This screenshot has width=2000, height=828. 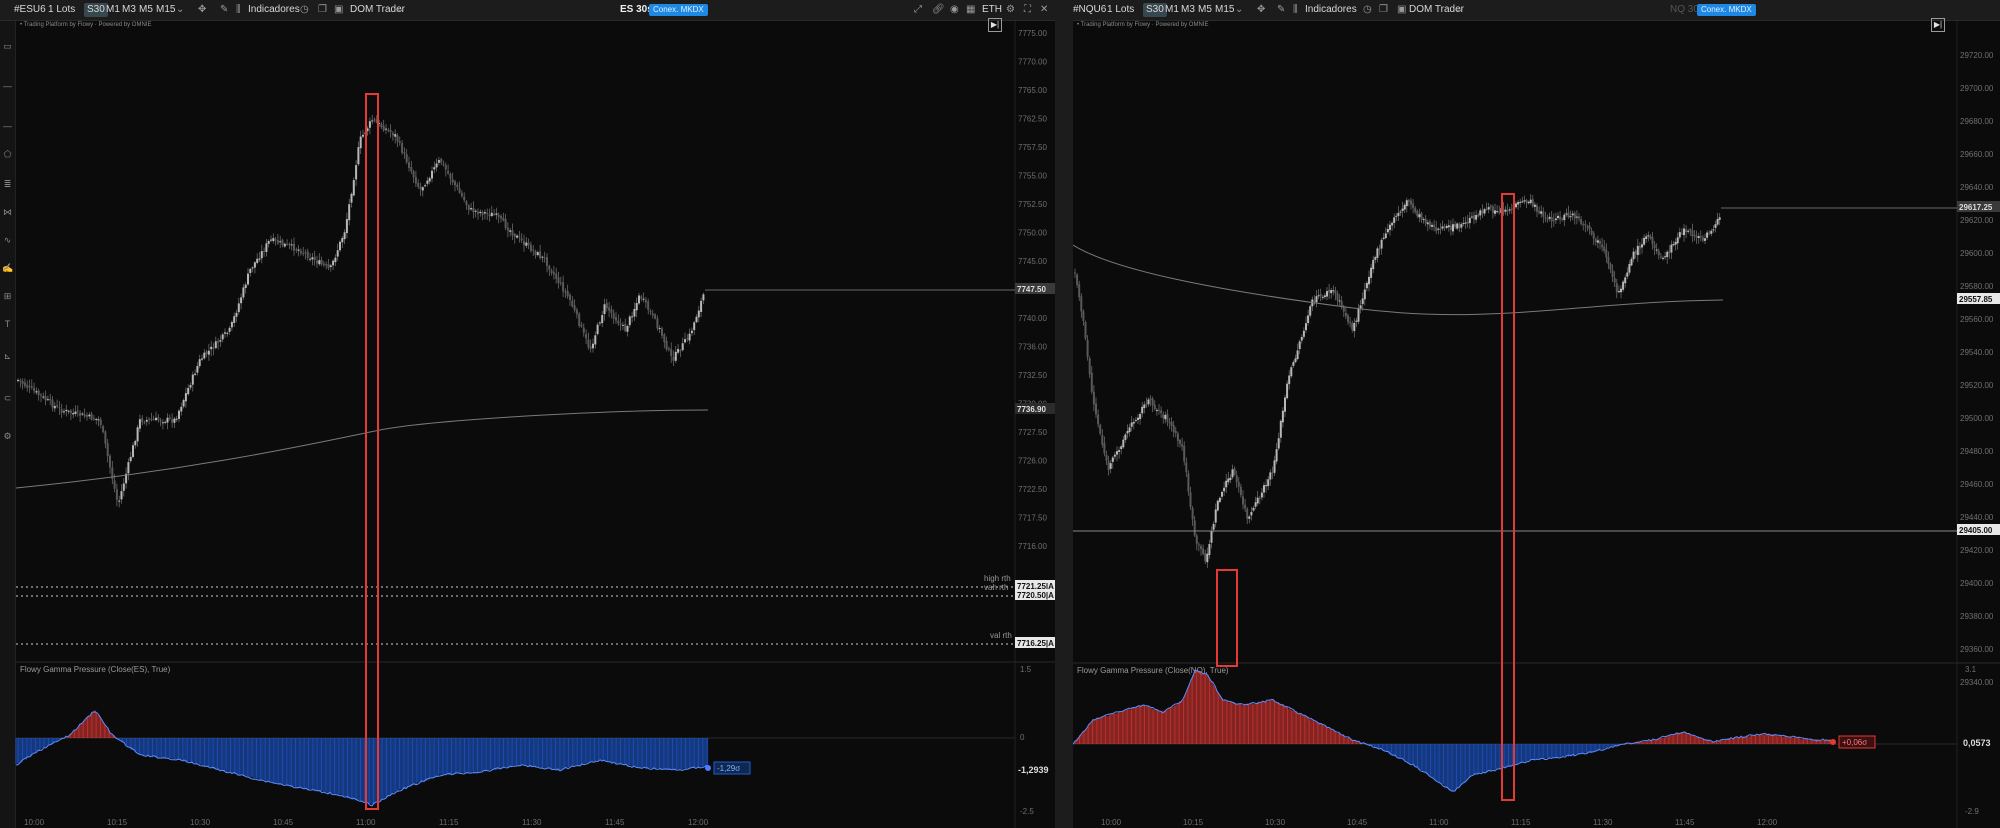 I want to click on price-axis-tick: 29720.00, so click(x=1977, y=55).